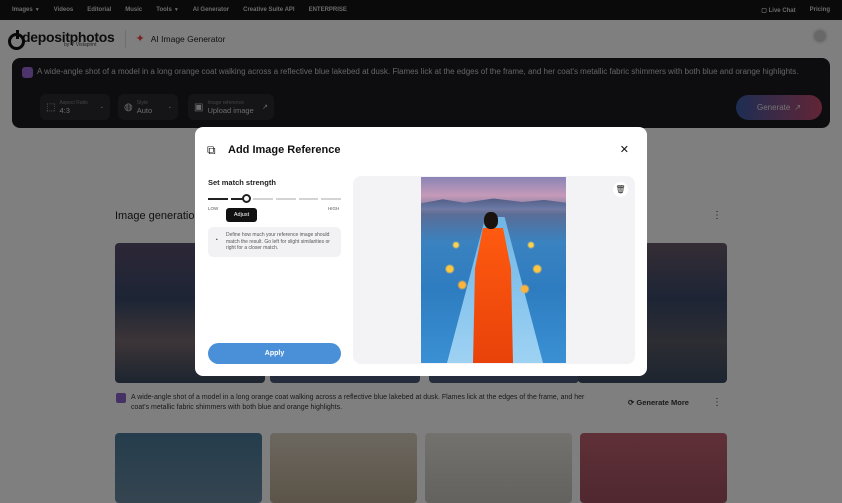 Image resolution: width=842 pixels, height=503 pixels. Describe the element at coordinates (211, 150) in the screenshot. I see `image-reference-icon: ⧉` at that location.